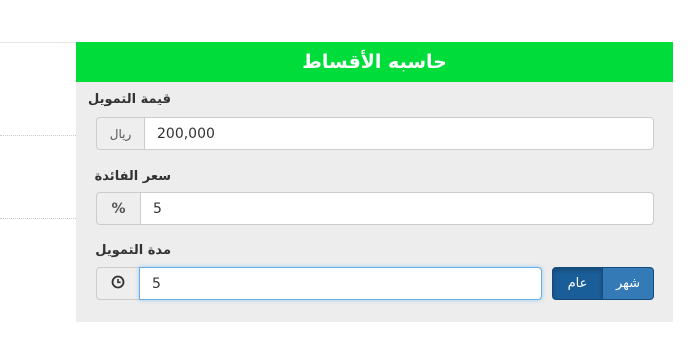  I want to click on currency-addon: ريال, so click(120, 133).